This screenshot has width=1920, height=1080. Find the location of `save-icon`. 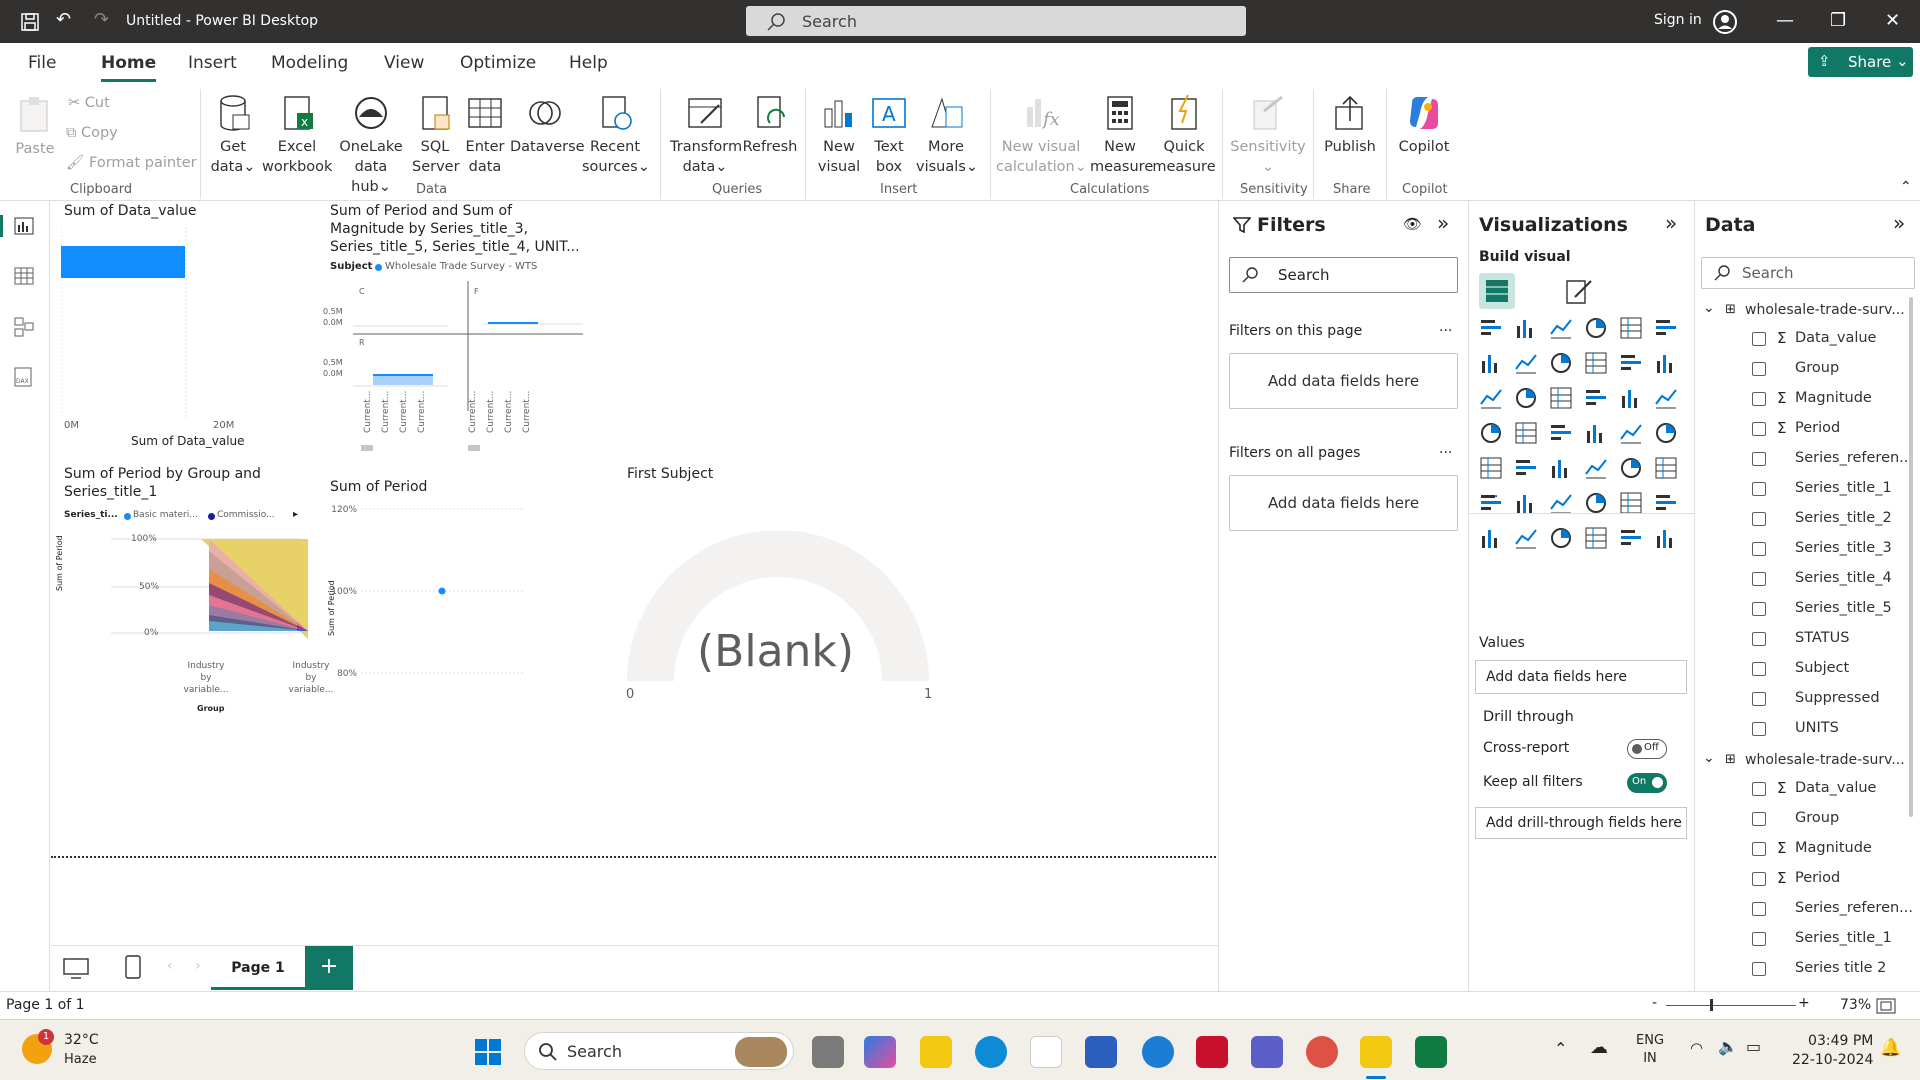

save-icon is located at coordinates (30, 22).